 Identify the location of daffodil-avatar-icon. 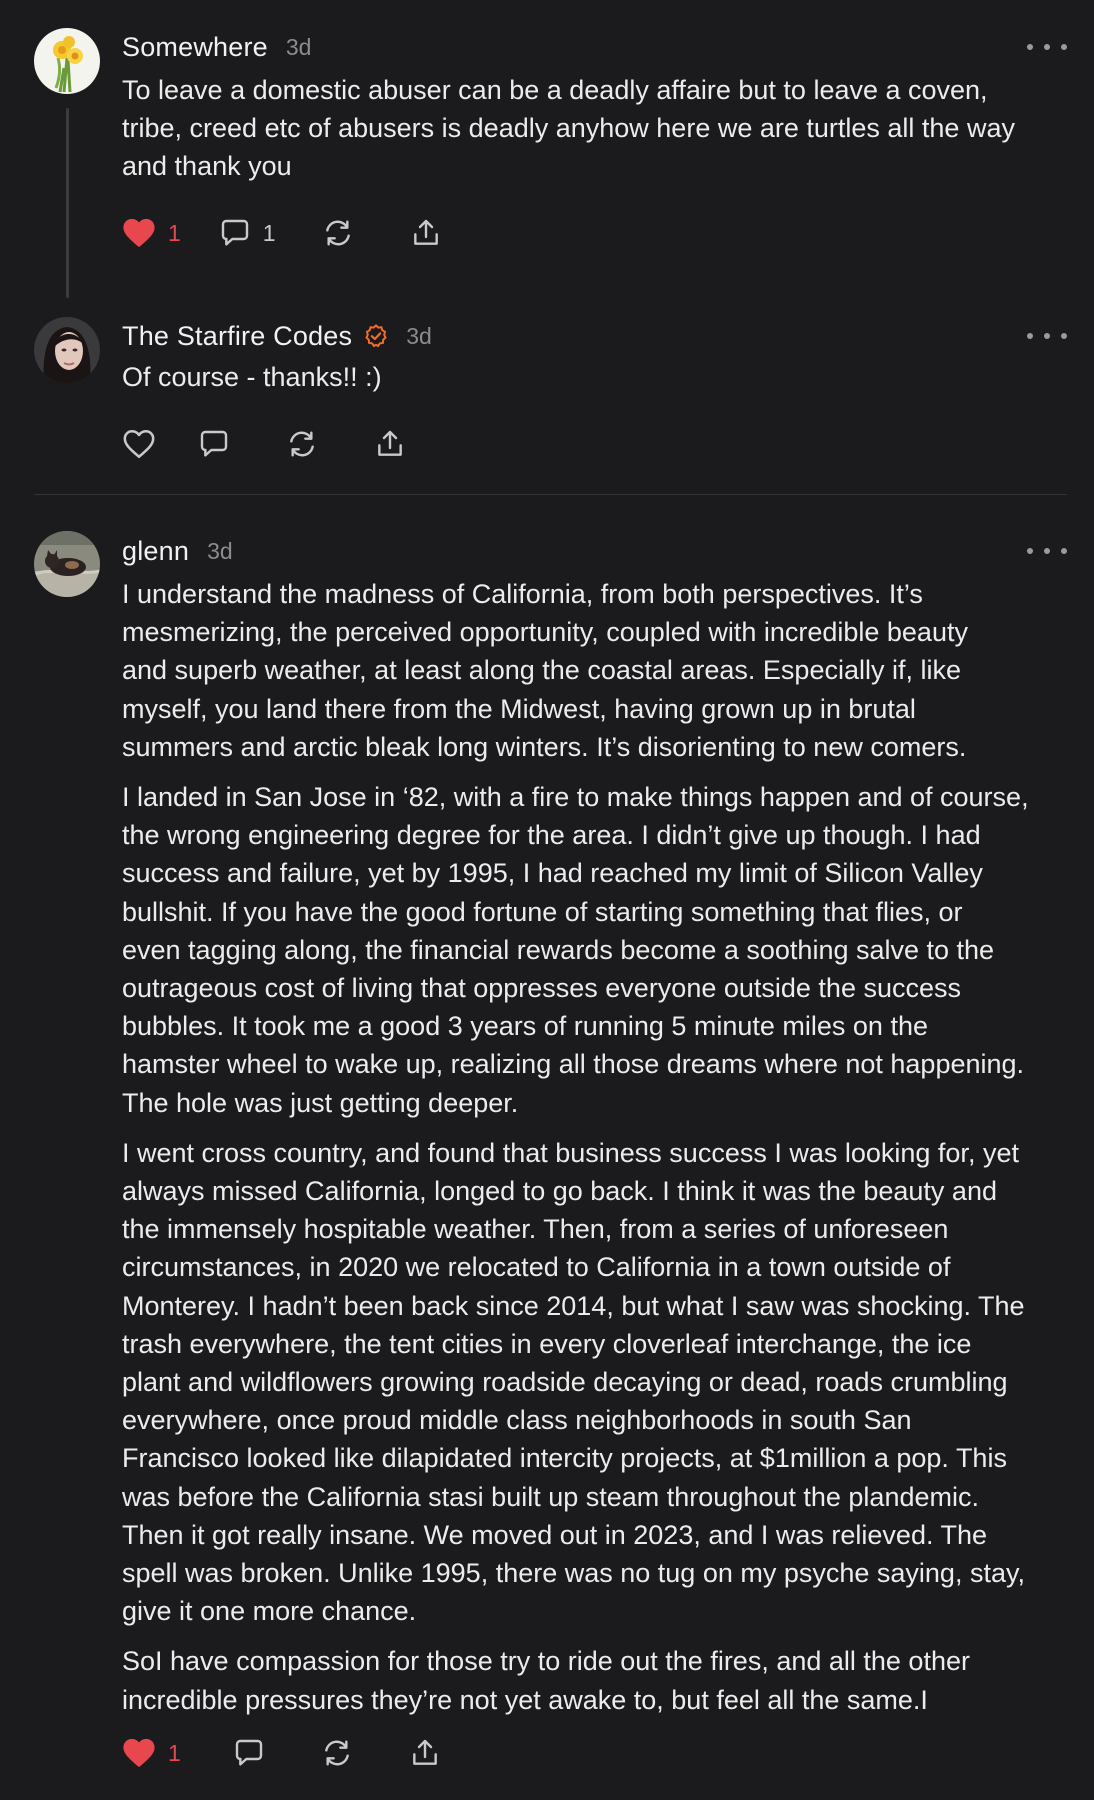
(67, 61).